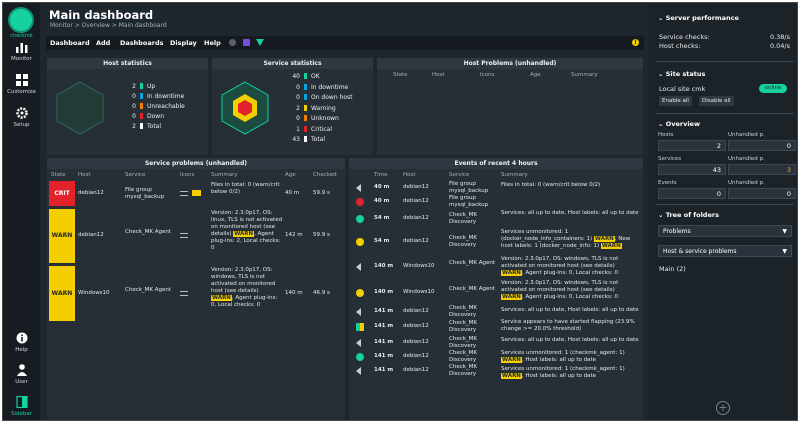 The height and width of the screenshot is (422, 800). What do you see at coordinates (21, 20) in the screenshot?
I see `checkmk-logo-icon` at bounding box center [21, 20].